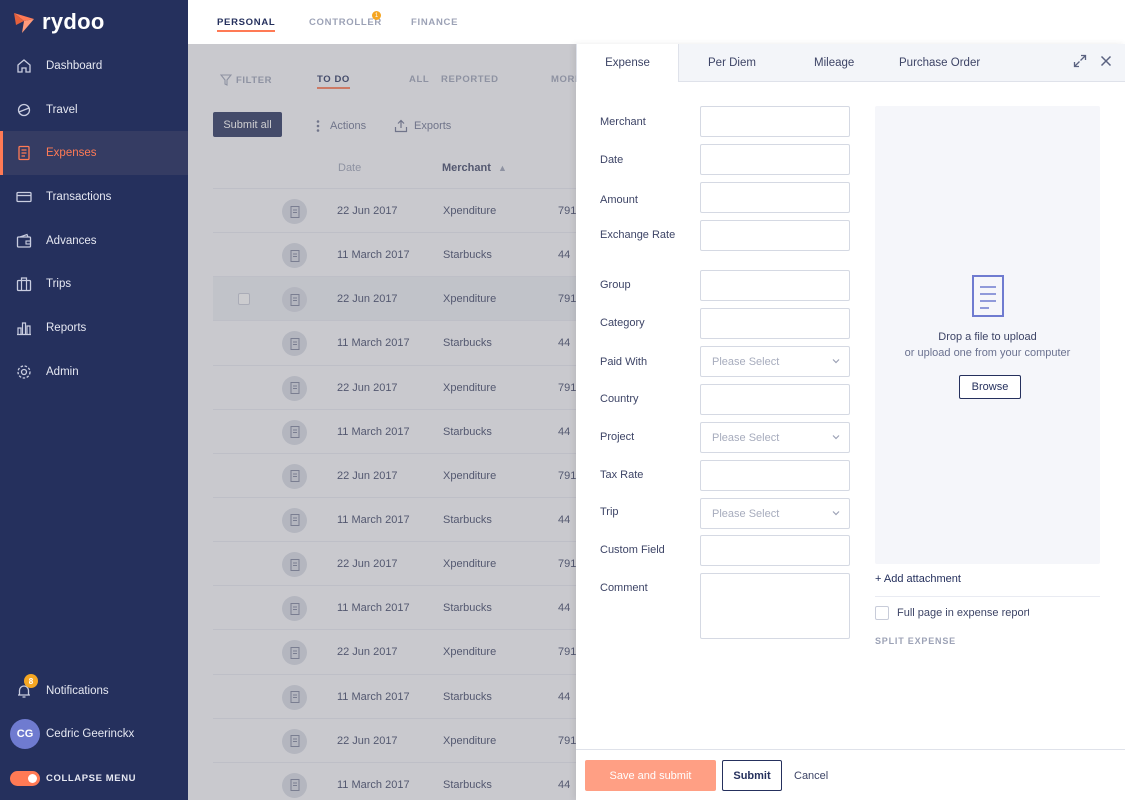 The height and width of the screenshot is (800, 1125). Describe the element at coordinates (24, 153) in the screenshot. I see `expenses-icon` at that location.